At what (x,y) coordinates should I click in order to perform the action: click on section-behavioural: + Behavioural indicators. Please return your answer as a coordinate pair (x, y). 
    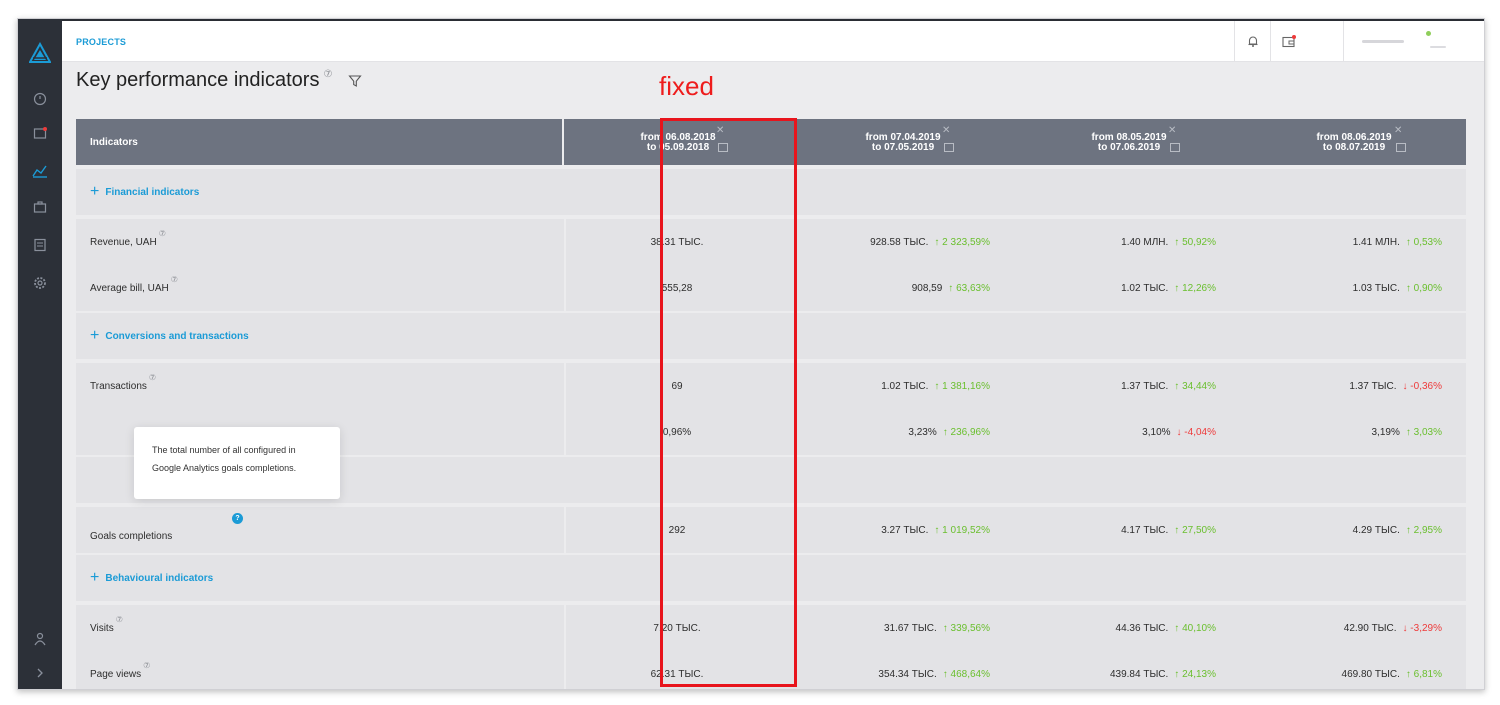
    Looking at the image, I should click on (771, 578).